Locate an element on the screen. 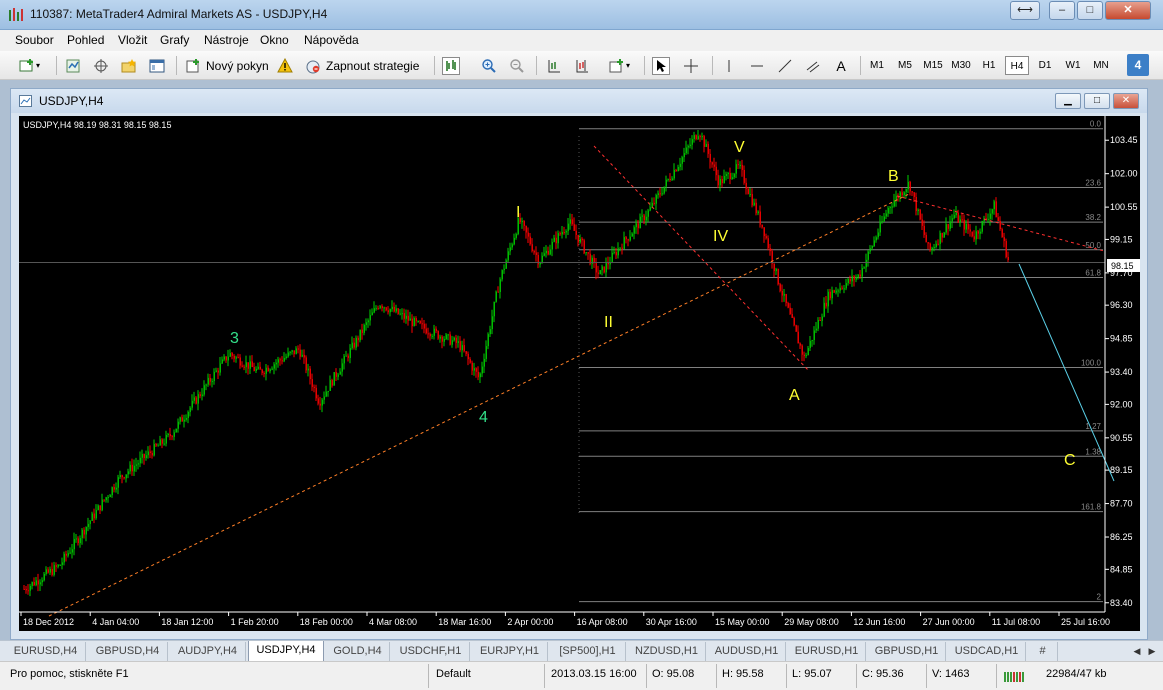 The image size is (1163, 690). wave-label-v: V is located at coordinates (739, 147).